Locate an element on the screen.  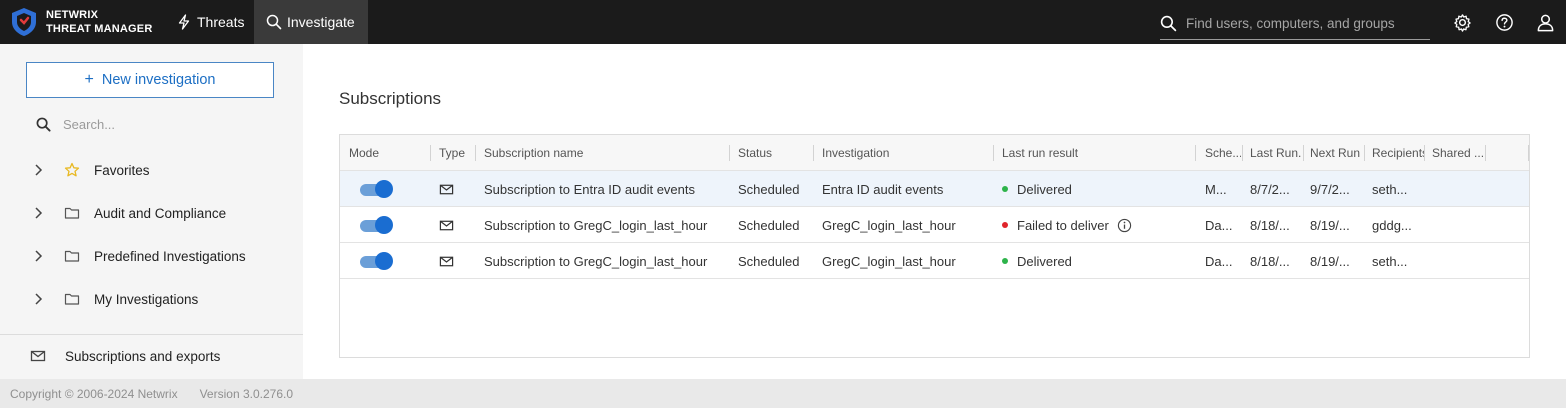
sidebar-item-audit-compliance: Audit and Compliance is located at coordinates (160, 213).